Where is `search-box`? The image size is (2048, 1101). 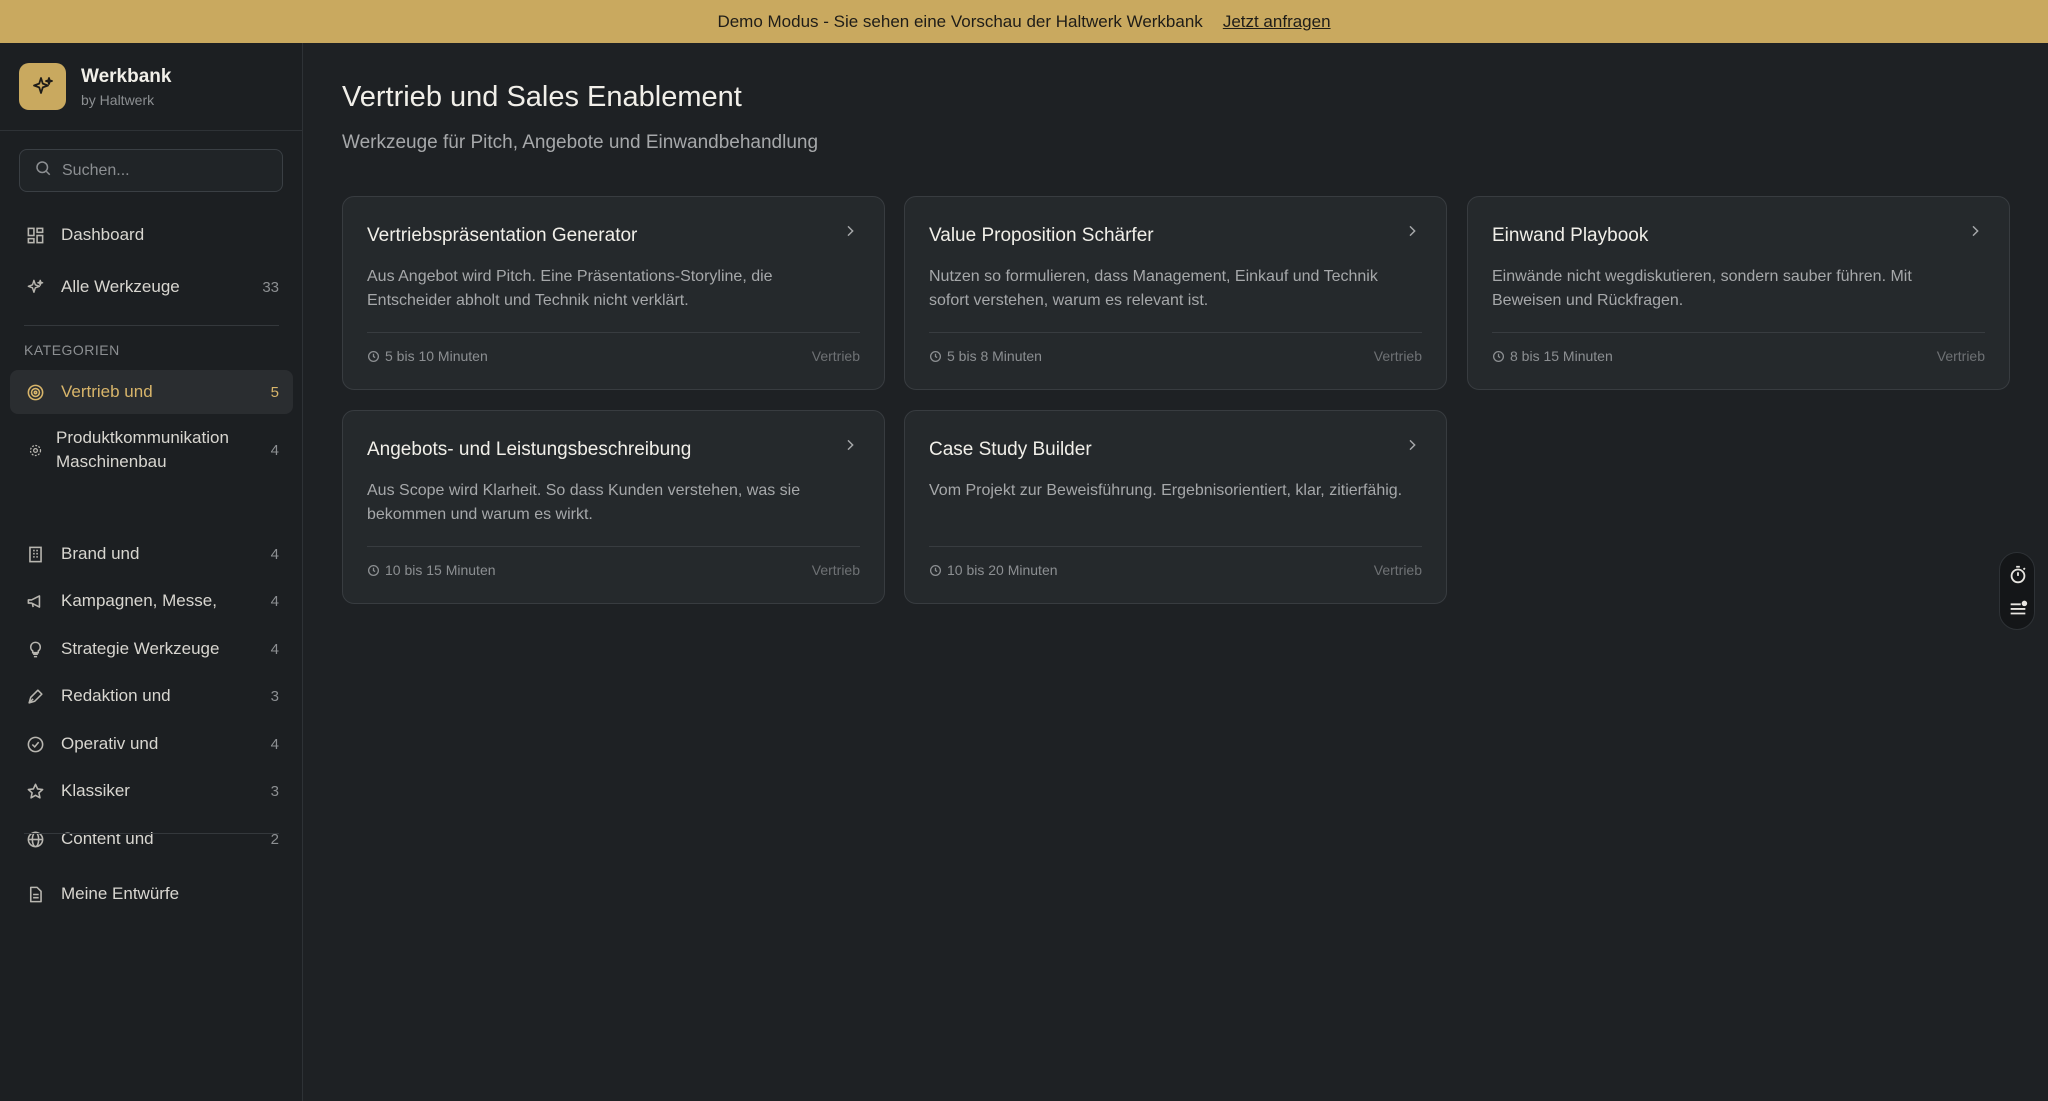 search-box is located at coordinates (151, 170).